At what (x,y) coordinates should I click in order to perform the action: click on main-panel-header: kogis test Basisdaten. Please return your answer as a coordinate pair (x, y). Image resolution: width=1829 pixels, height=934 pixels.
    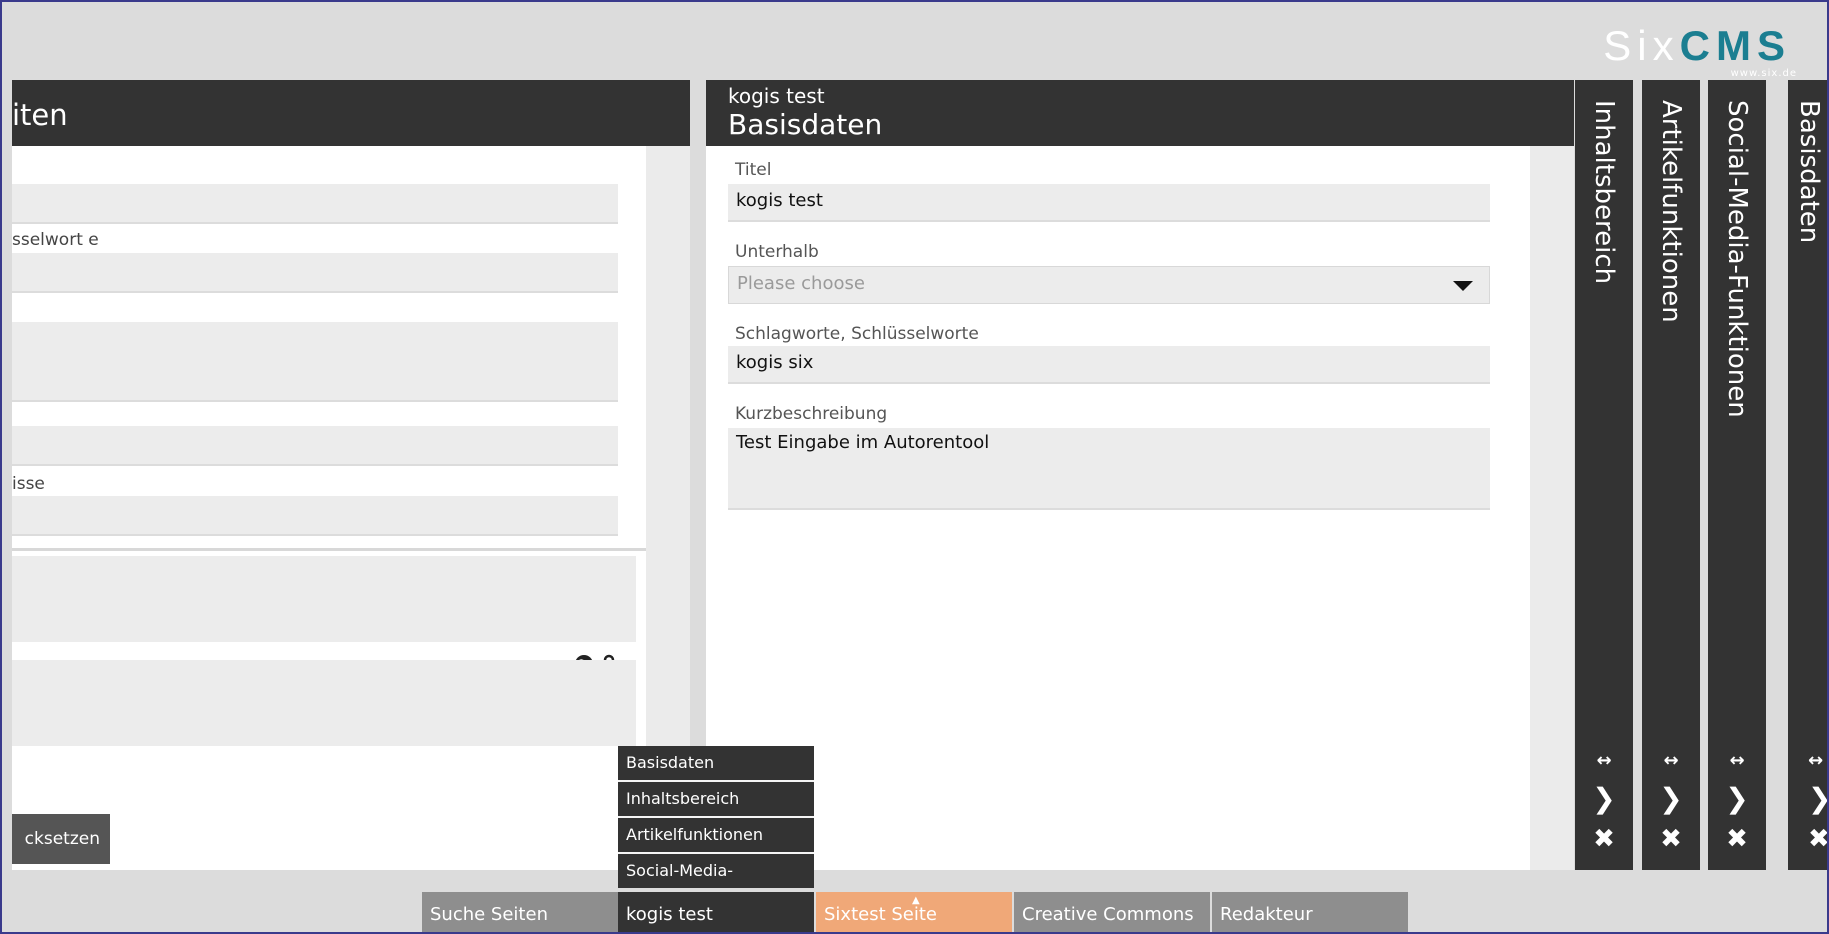
    Looking at the image, I should click on (1140, 113).